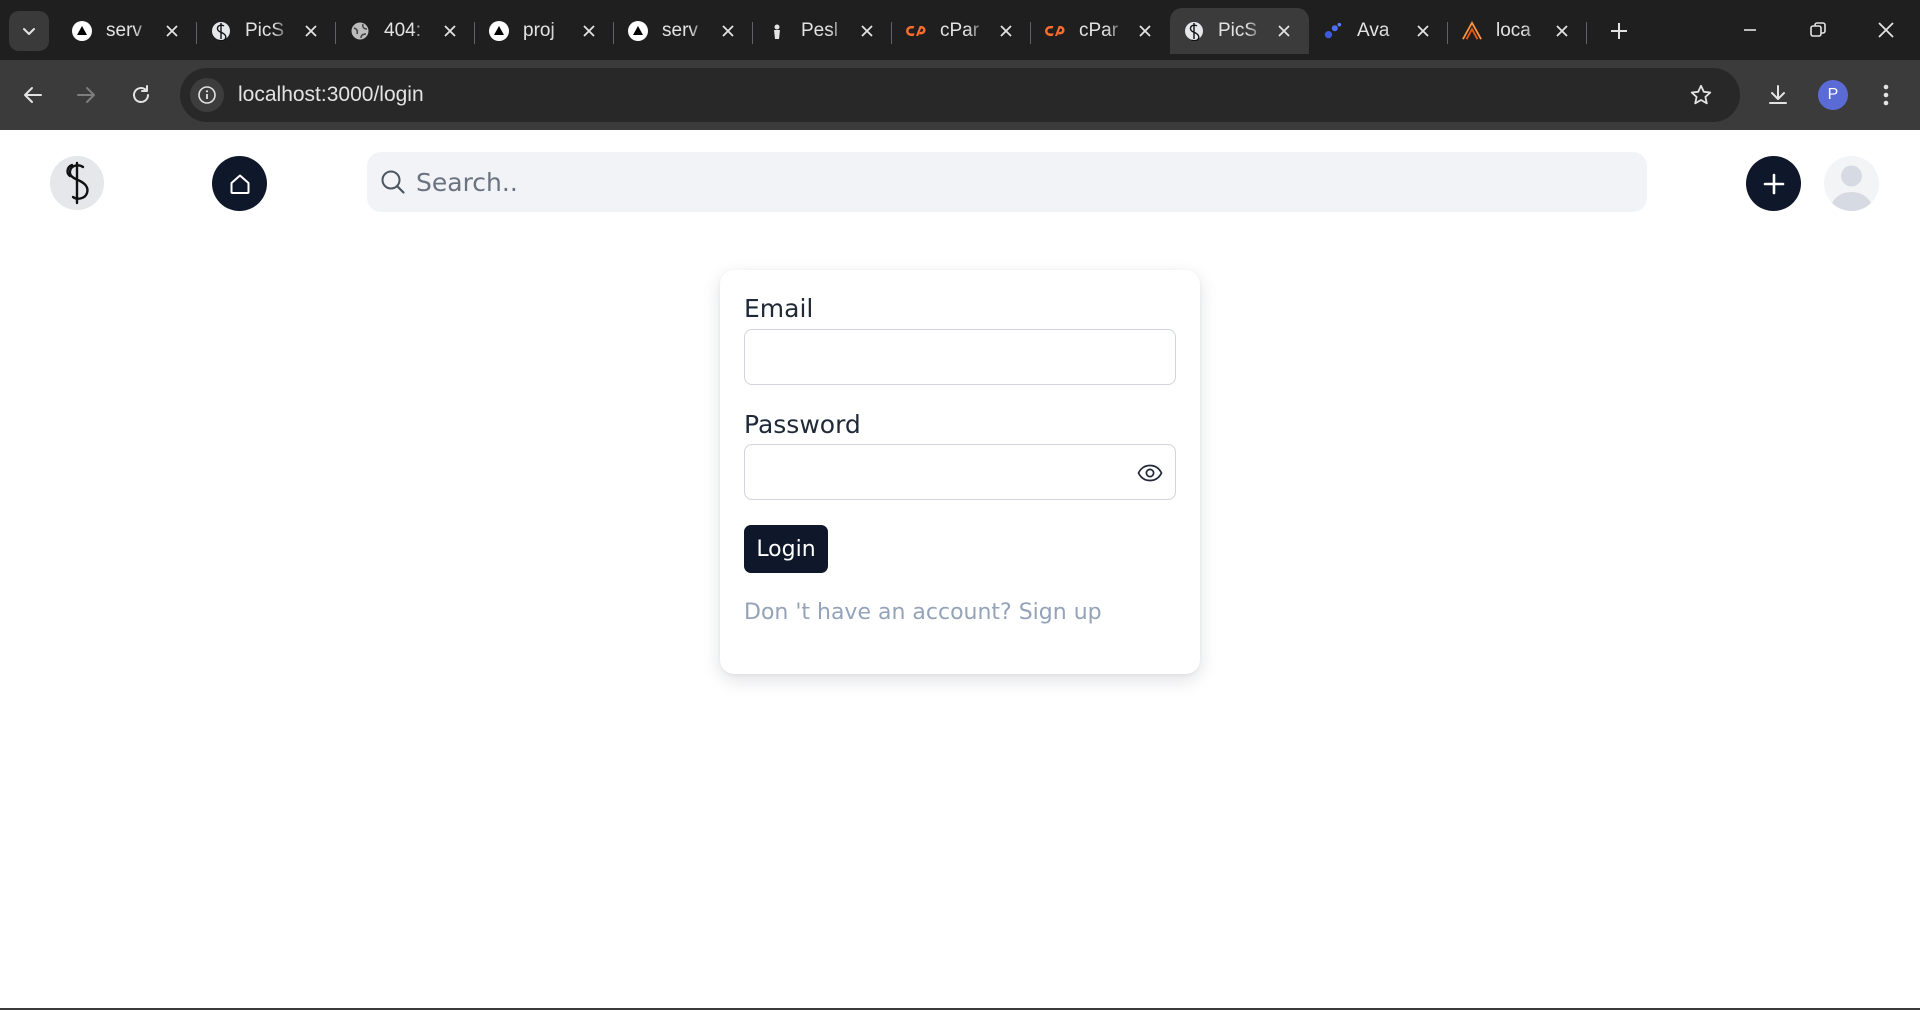 This screenshot has height=1010, width=1920. I want to click on chevron-down-icon, so click(29, 31).